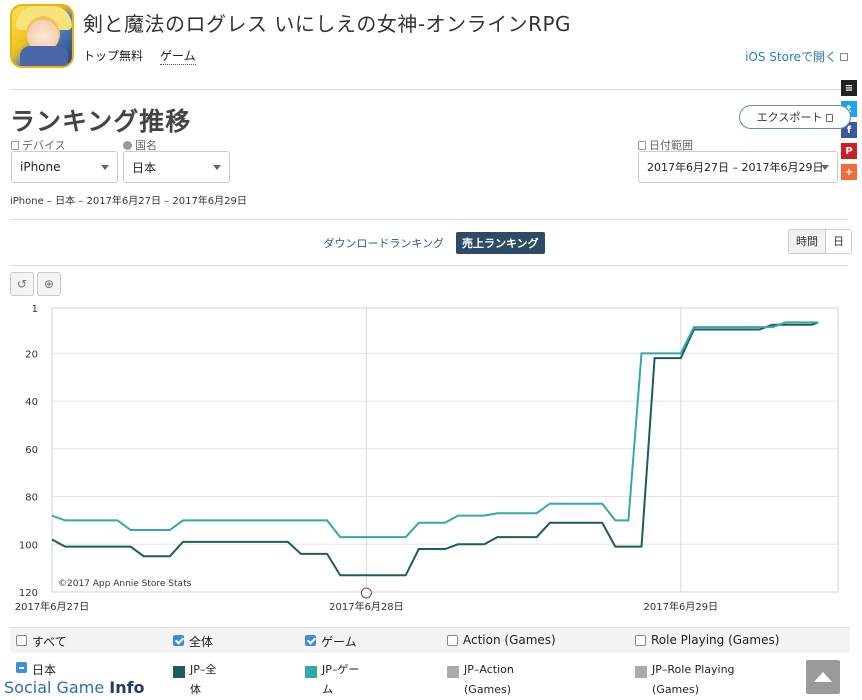 This screenshot has width=862, height=700. I want to click on ranking-tabs: ダウンロードランキング 売上ランキング, so click(431, 243).